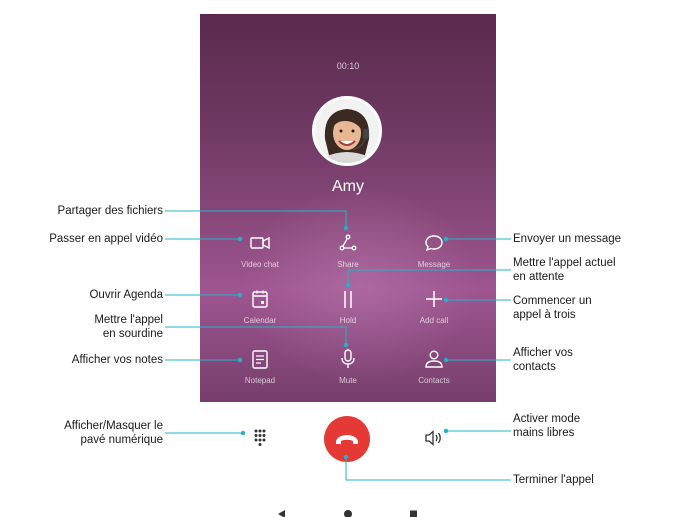 This screenshot has width=683, height=517. What do you see at coordinates (121, 440) in the screenshot?
I see `callout-dialpad-line2: pavé numérique` at bounding box center [121, 440].